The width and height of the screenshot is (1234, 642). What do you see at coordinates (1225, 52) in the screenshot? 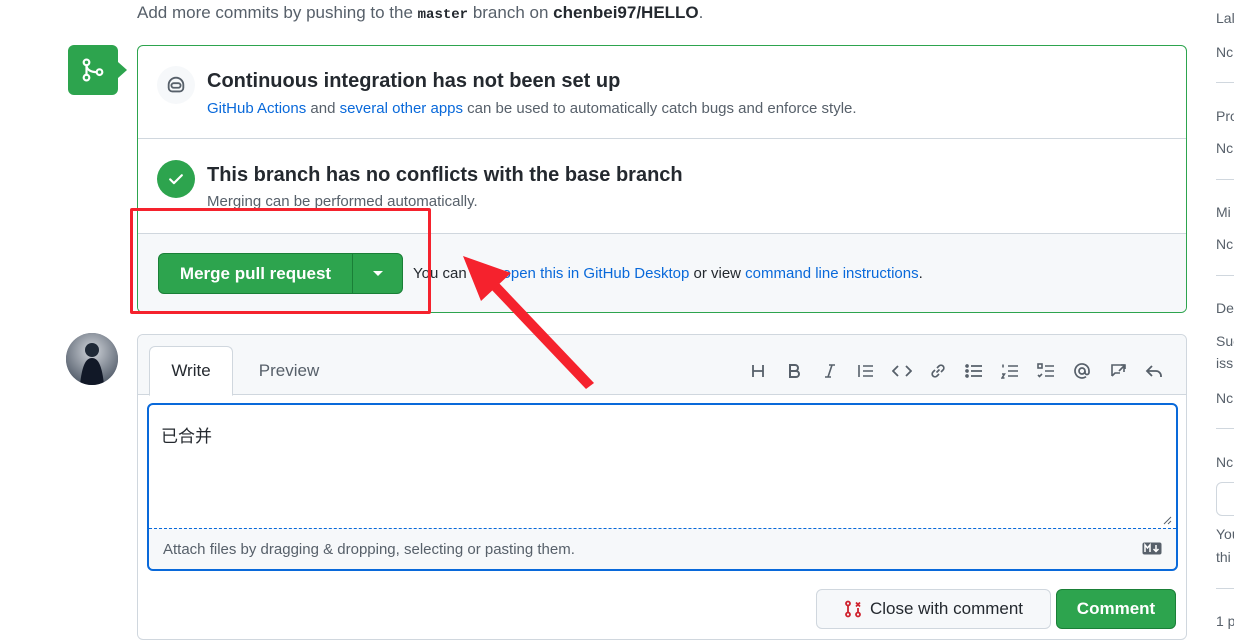
I see `sidebar-labels-value: Nc` at bounding box center [1225, 52].